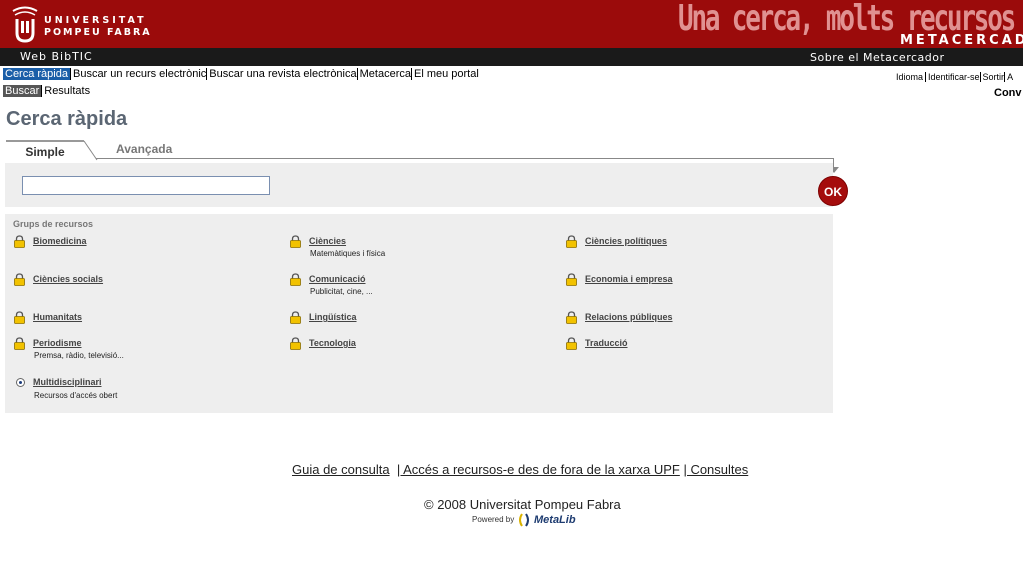 This screenshot has height=568, width=1023. What do you see at coordinates (25, 24) in the screenshot?
I see `upf-logo` at bounding box center [25, 24].